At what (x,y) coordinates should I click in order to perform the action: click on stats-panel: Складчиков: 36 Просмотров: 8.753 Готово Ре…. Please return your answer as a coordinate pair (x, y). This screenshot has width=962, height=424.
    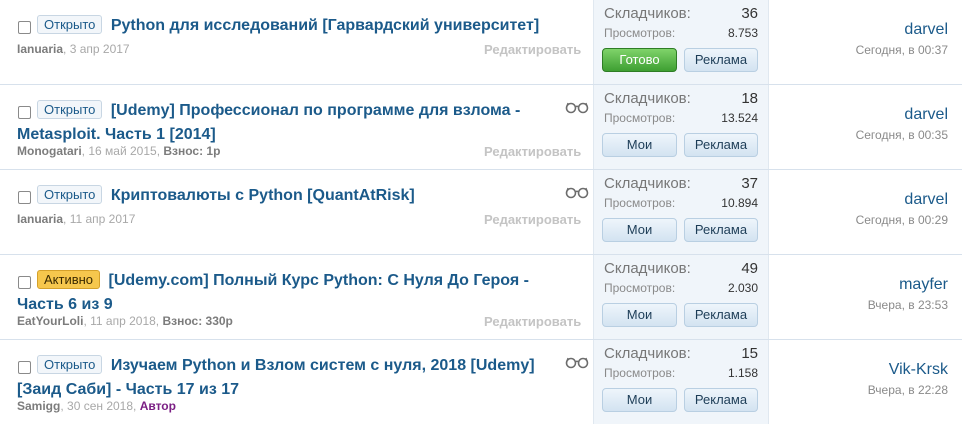
    Looking at the image, I should click on (681, 42).